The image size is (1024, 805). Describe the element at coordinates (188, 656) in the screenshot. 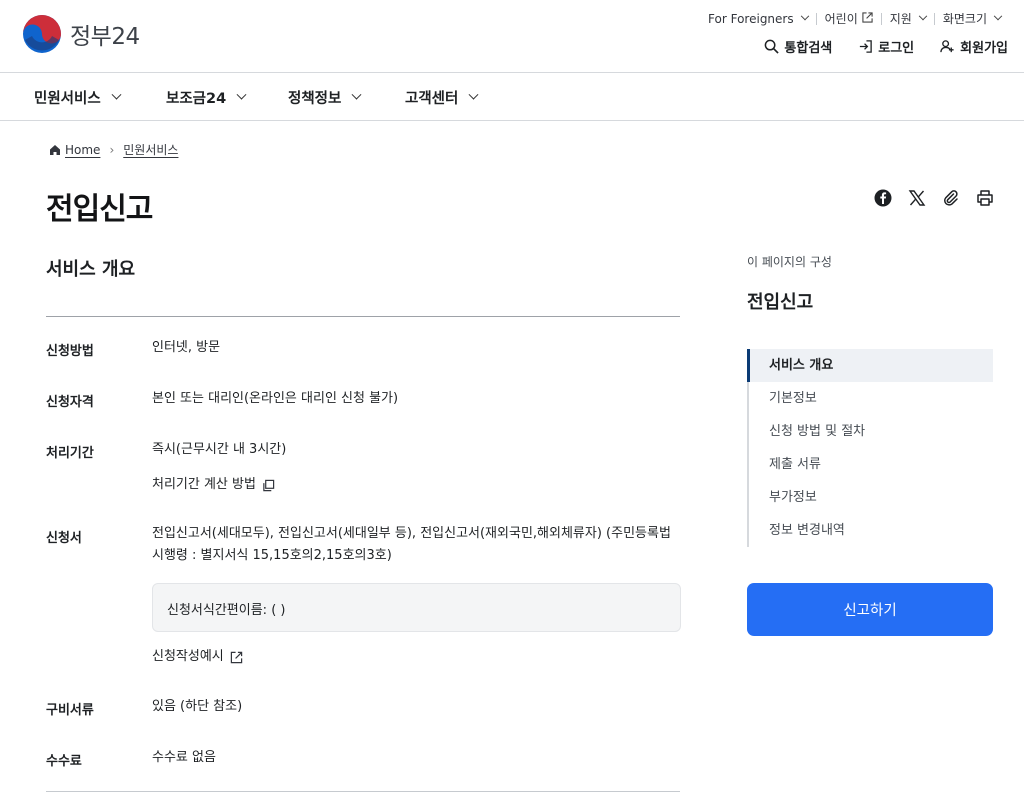

I see `form-example-label: 신청작성예시` at that location.